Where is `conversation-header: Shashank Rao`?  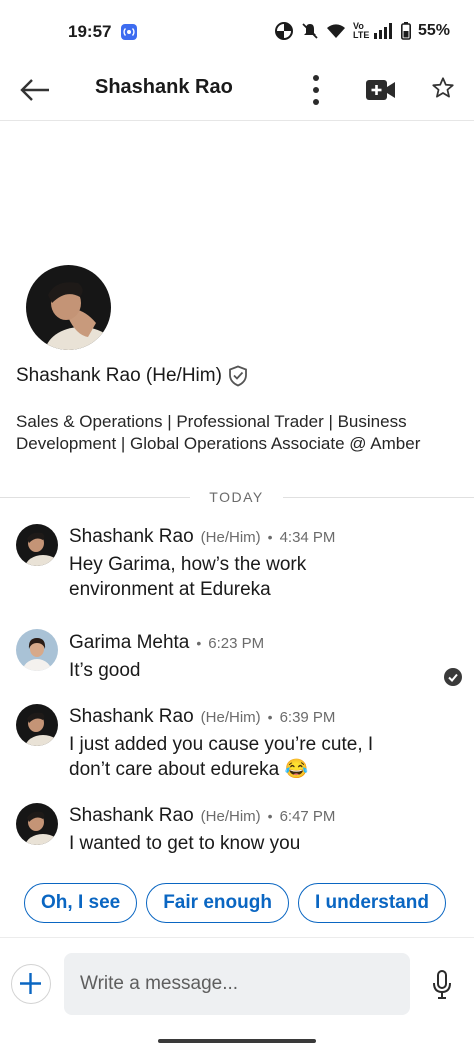 conversation-header: Shashank Rao is located at coordinates (237, 91).